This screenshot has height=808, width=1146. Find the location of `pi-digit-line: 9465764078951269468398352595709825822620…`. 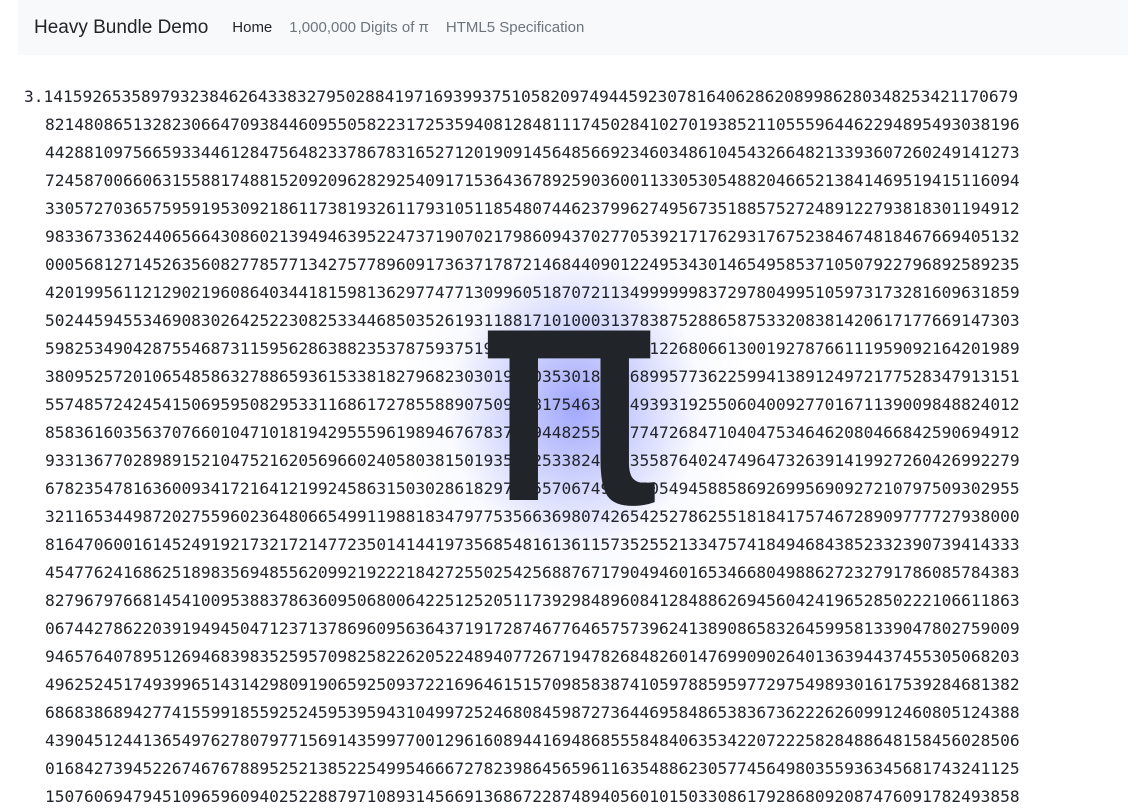

pi-digit-line: 9465764078951269468398352595709825822620… is located at coordinates (532, 656).